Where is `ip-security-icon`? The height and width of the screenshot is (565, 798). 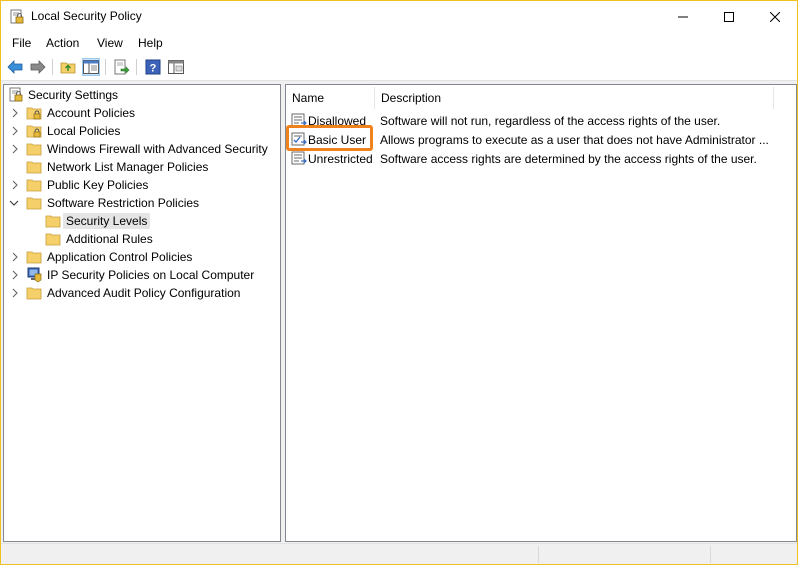
ip-security-icon is located at coordinates (34, 275).